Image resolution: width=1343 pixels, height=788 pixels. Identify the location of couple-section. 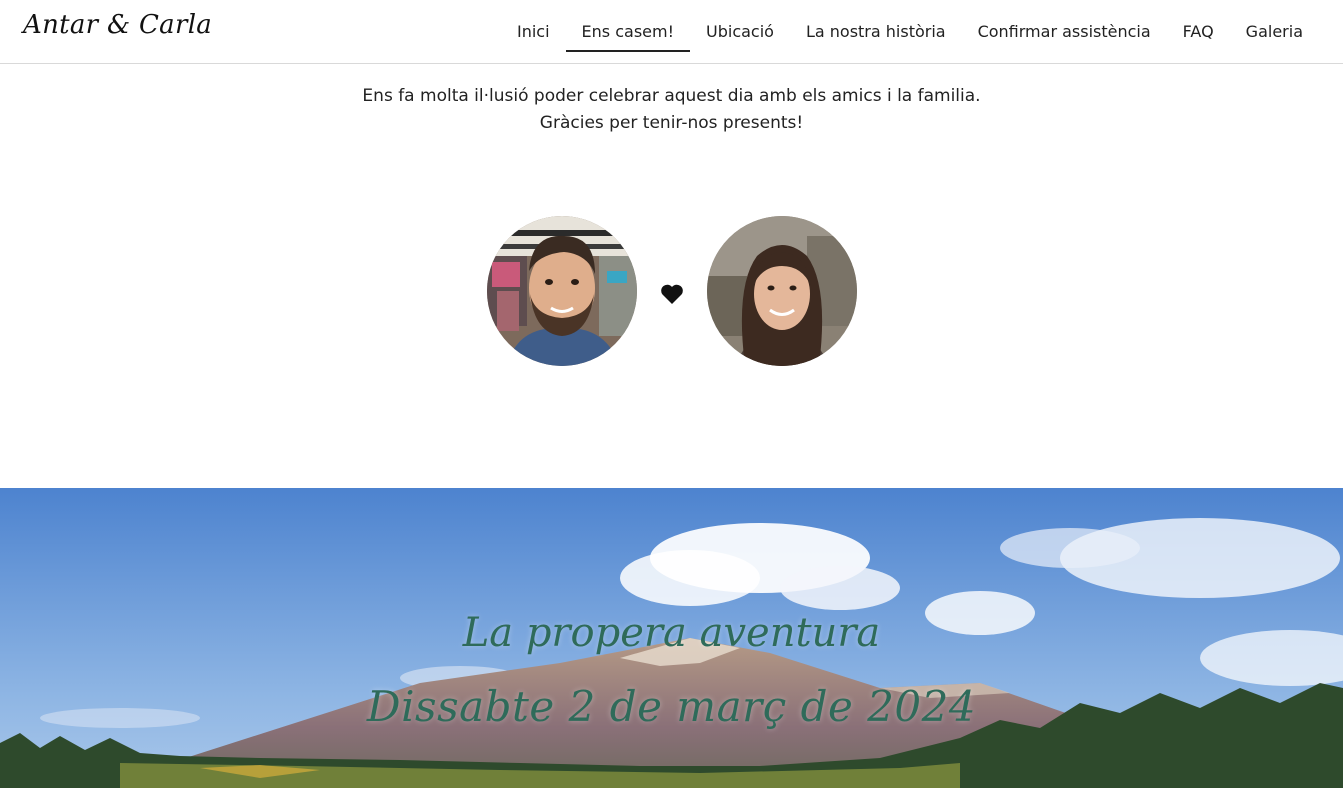
(672, 291).